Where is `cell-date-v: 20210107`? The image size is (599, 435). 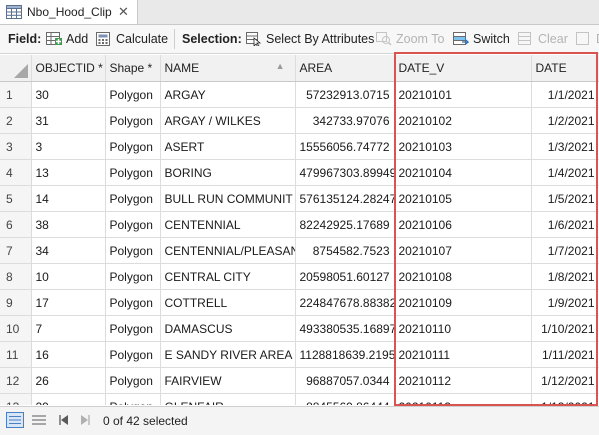 cell-date-v: 20210107 is located at coordinates (463, 250).